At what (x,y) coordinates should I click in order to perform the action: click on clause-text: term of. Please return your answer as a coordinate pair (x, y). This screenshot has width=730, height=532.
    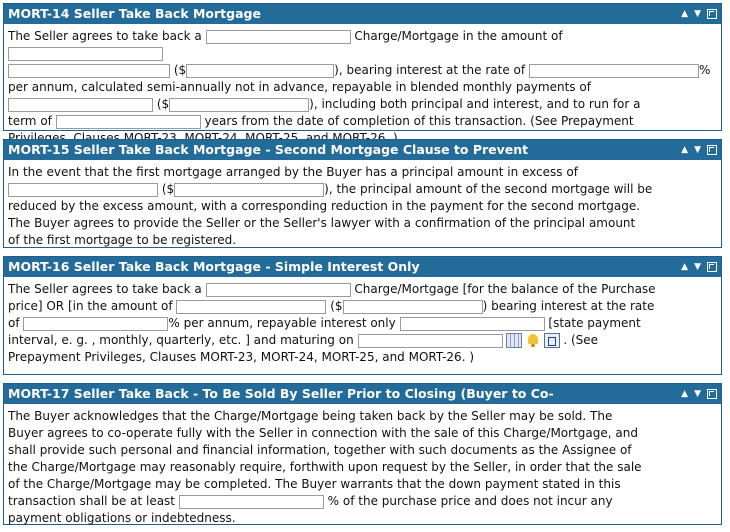
    Looking at the image, I should click on (30, 121).